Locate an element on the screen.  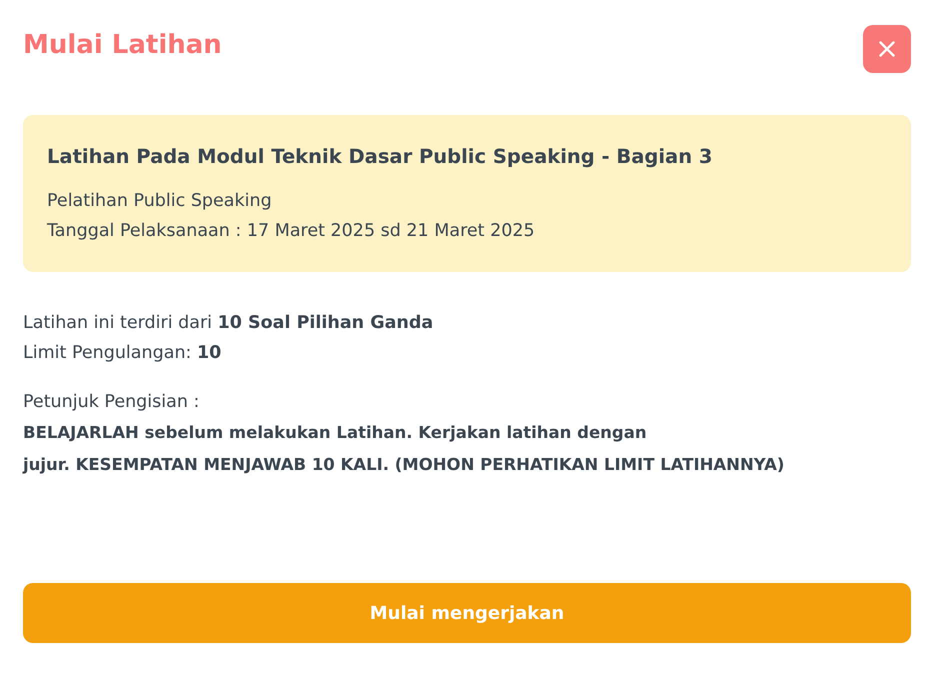
close-button is located at coordinates (887, 49).